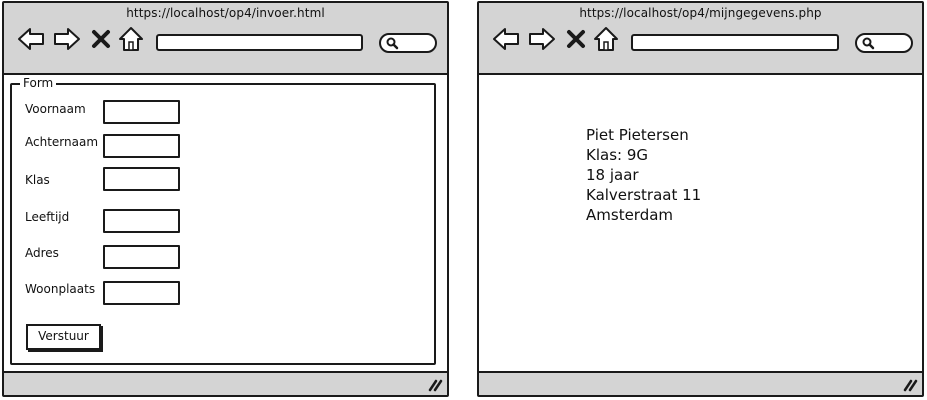  Describe the element at coordinates (141, 221) in the screenshot. I see `input-leeftijd` at that location.